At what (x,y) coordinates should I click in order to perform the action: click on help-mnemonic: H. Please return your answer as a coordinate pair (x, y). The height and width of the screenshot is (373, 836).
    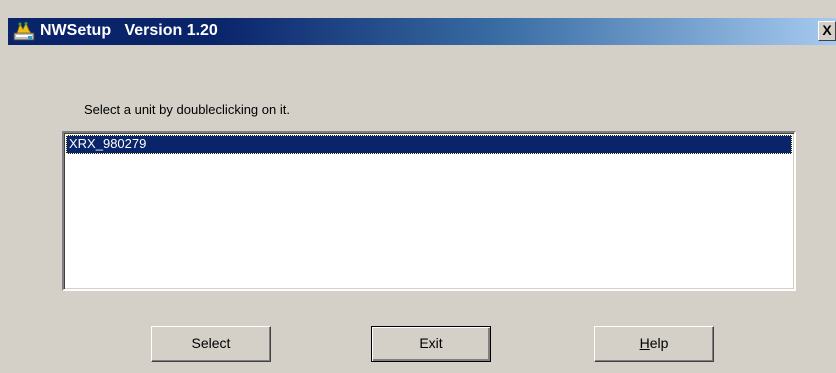
    Looking at the image, I should click on (644, 343).